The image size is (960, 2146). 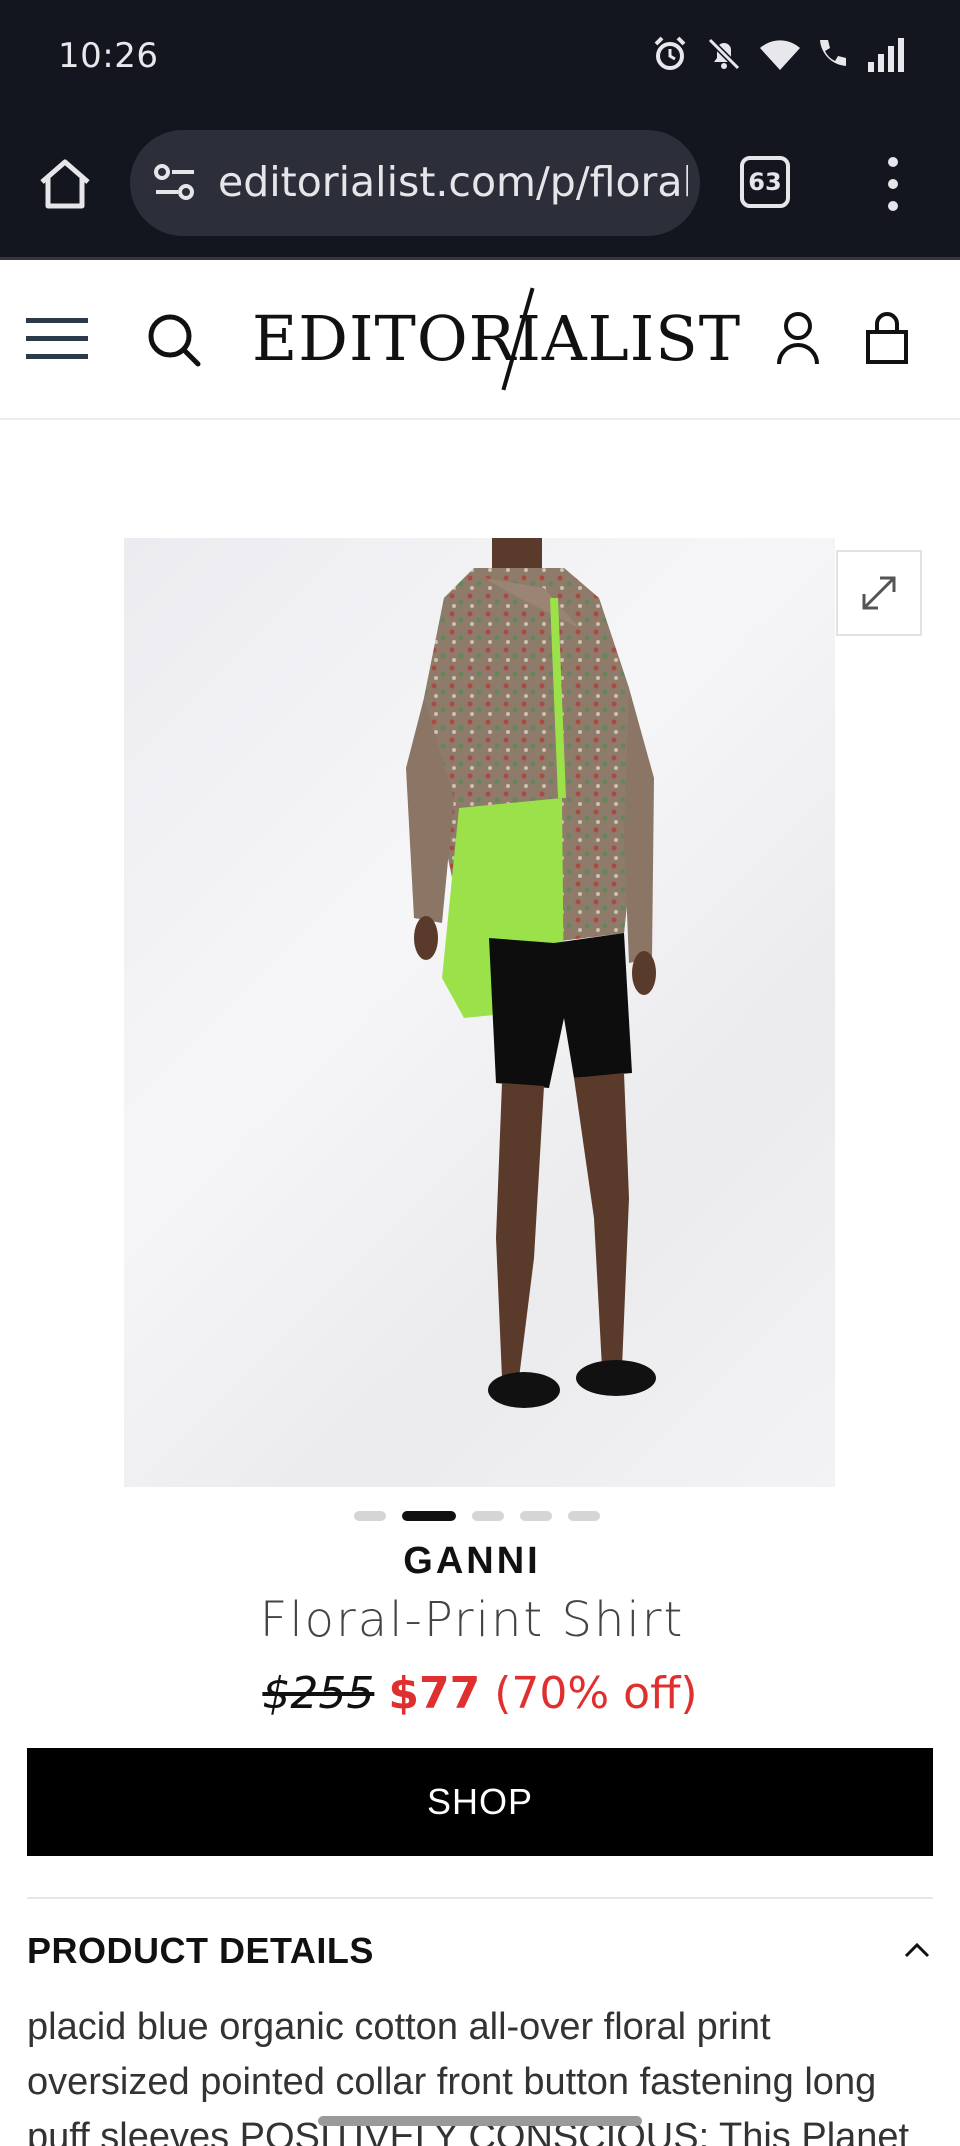 I want to click on shopping-bag-icon, so click(x=887, y=338).